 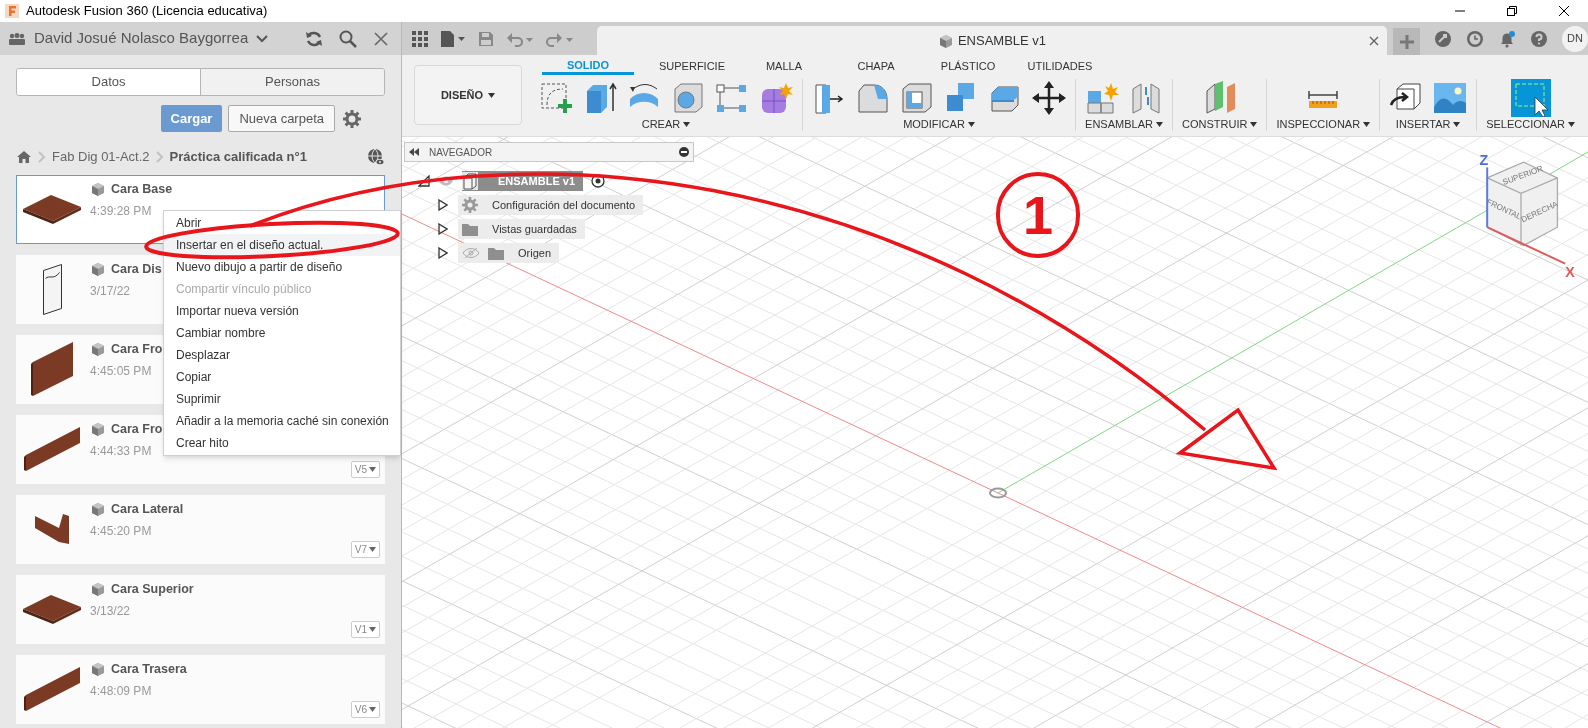 I want to click on file-name: Cara Trasera, so click(x=149, y=669).